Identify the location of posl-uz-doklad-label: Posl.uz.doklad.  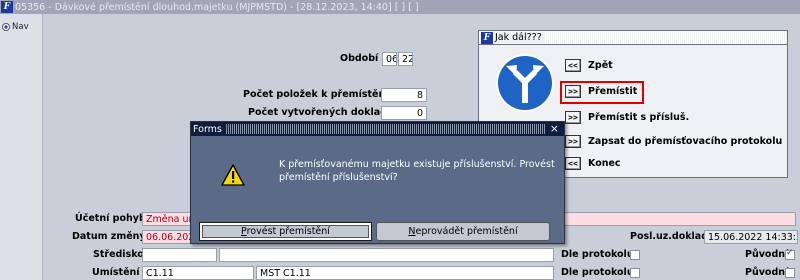
(669, 236).